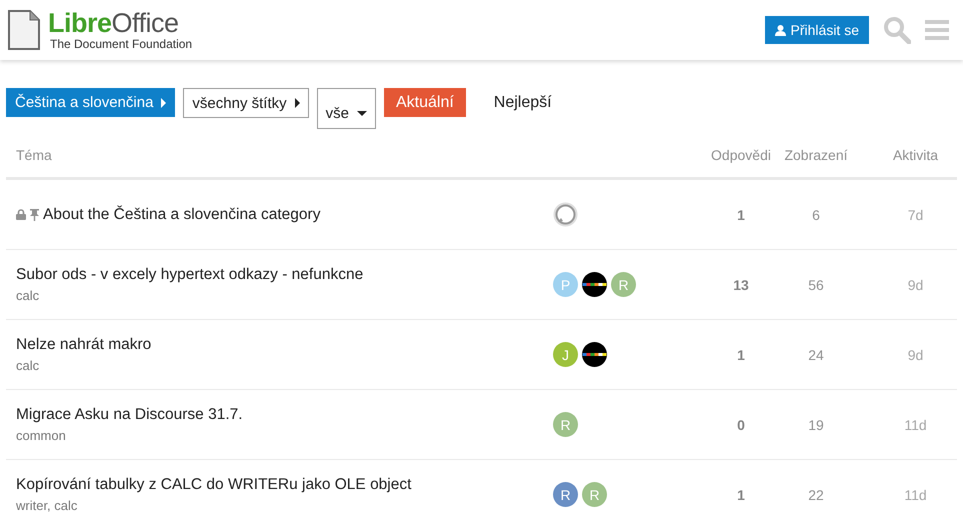 Image resolution: width=963 pixels, height=526 pixels. What do you see at coordinates (816, 284) in the screenshot?
I see `view-count: 56` at bounding box center [816, 284].